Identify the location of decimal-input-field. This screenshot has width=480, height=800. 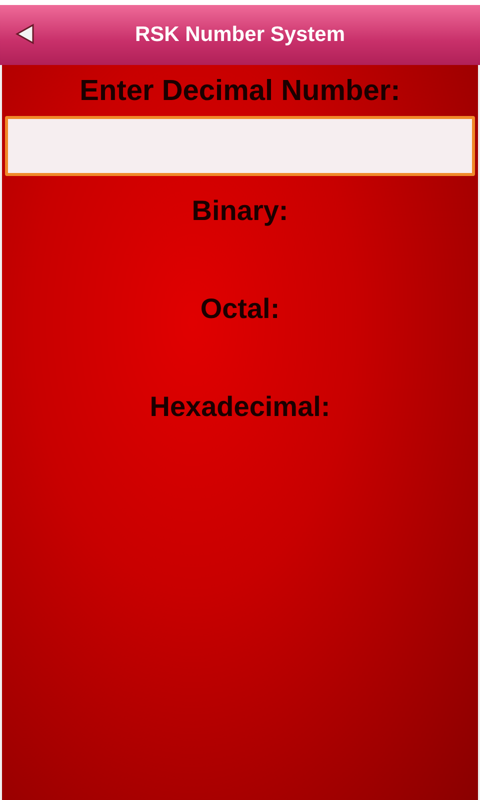
(240, 146).